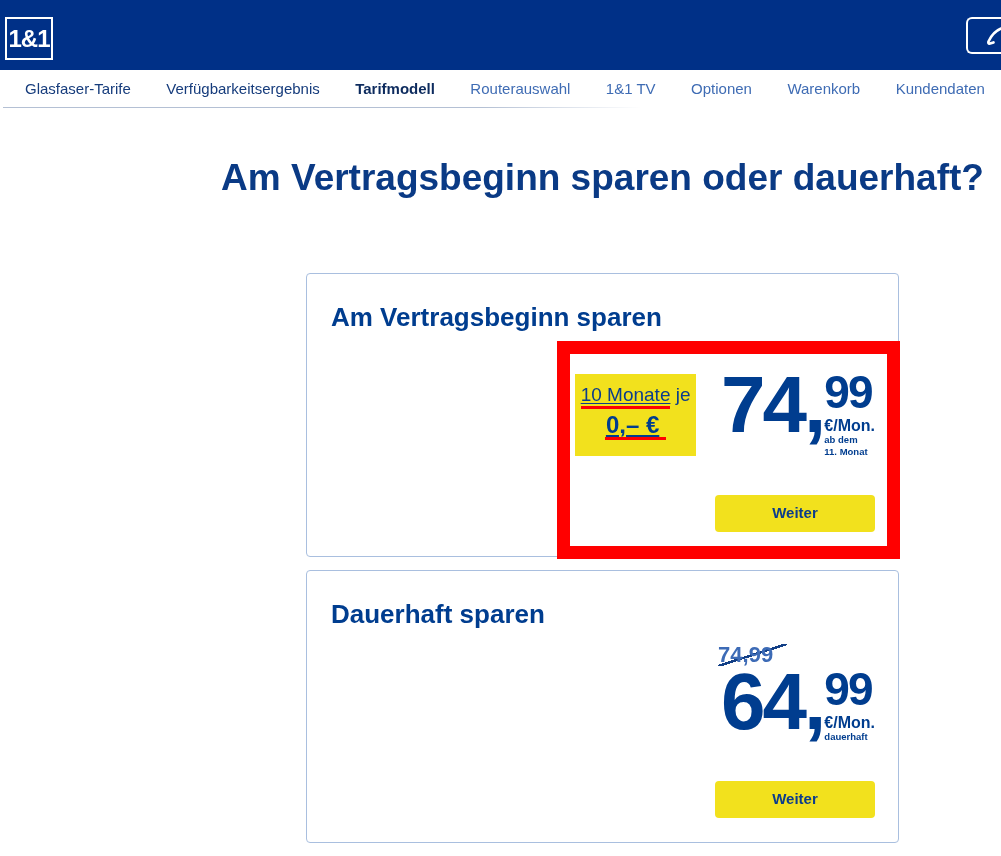 The image size is (1001, 856). I want to click on step-tab: Routerauswahl, so click(520, 88).